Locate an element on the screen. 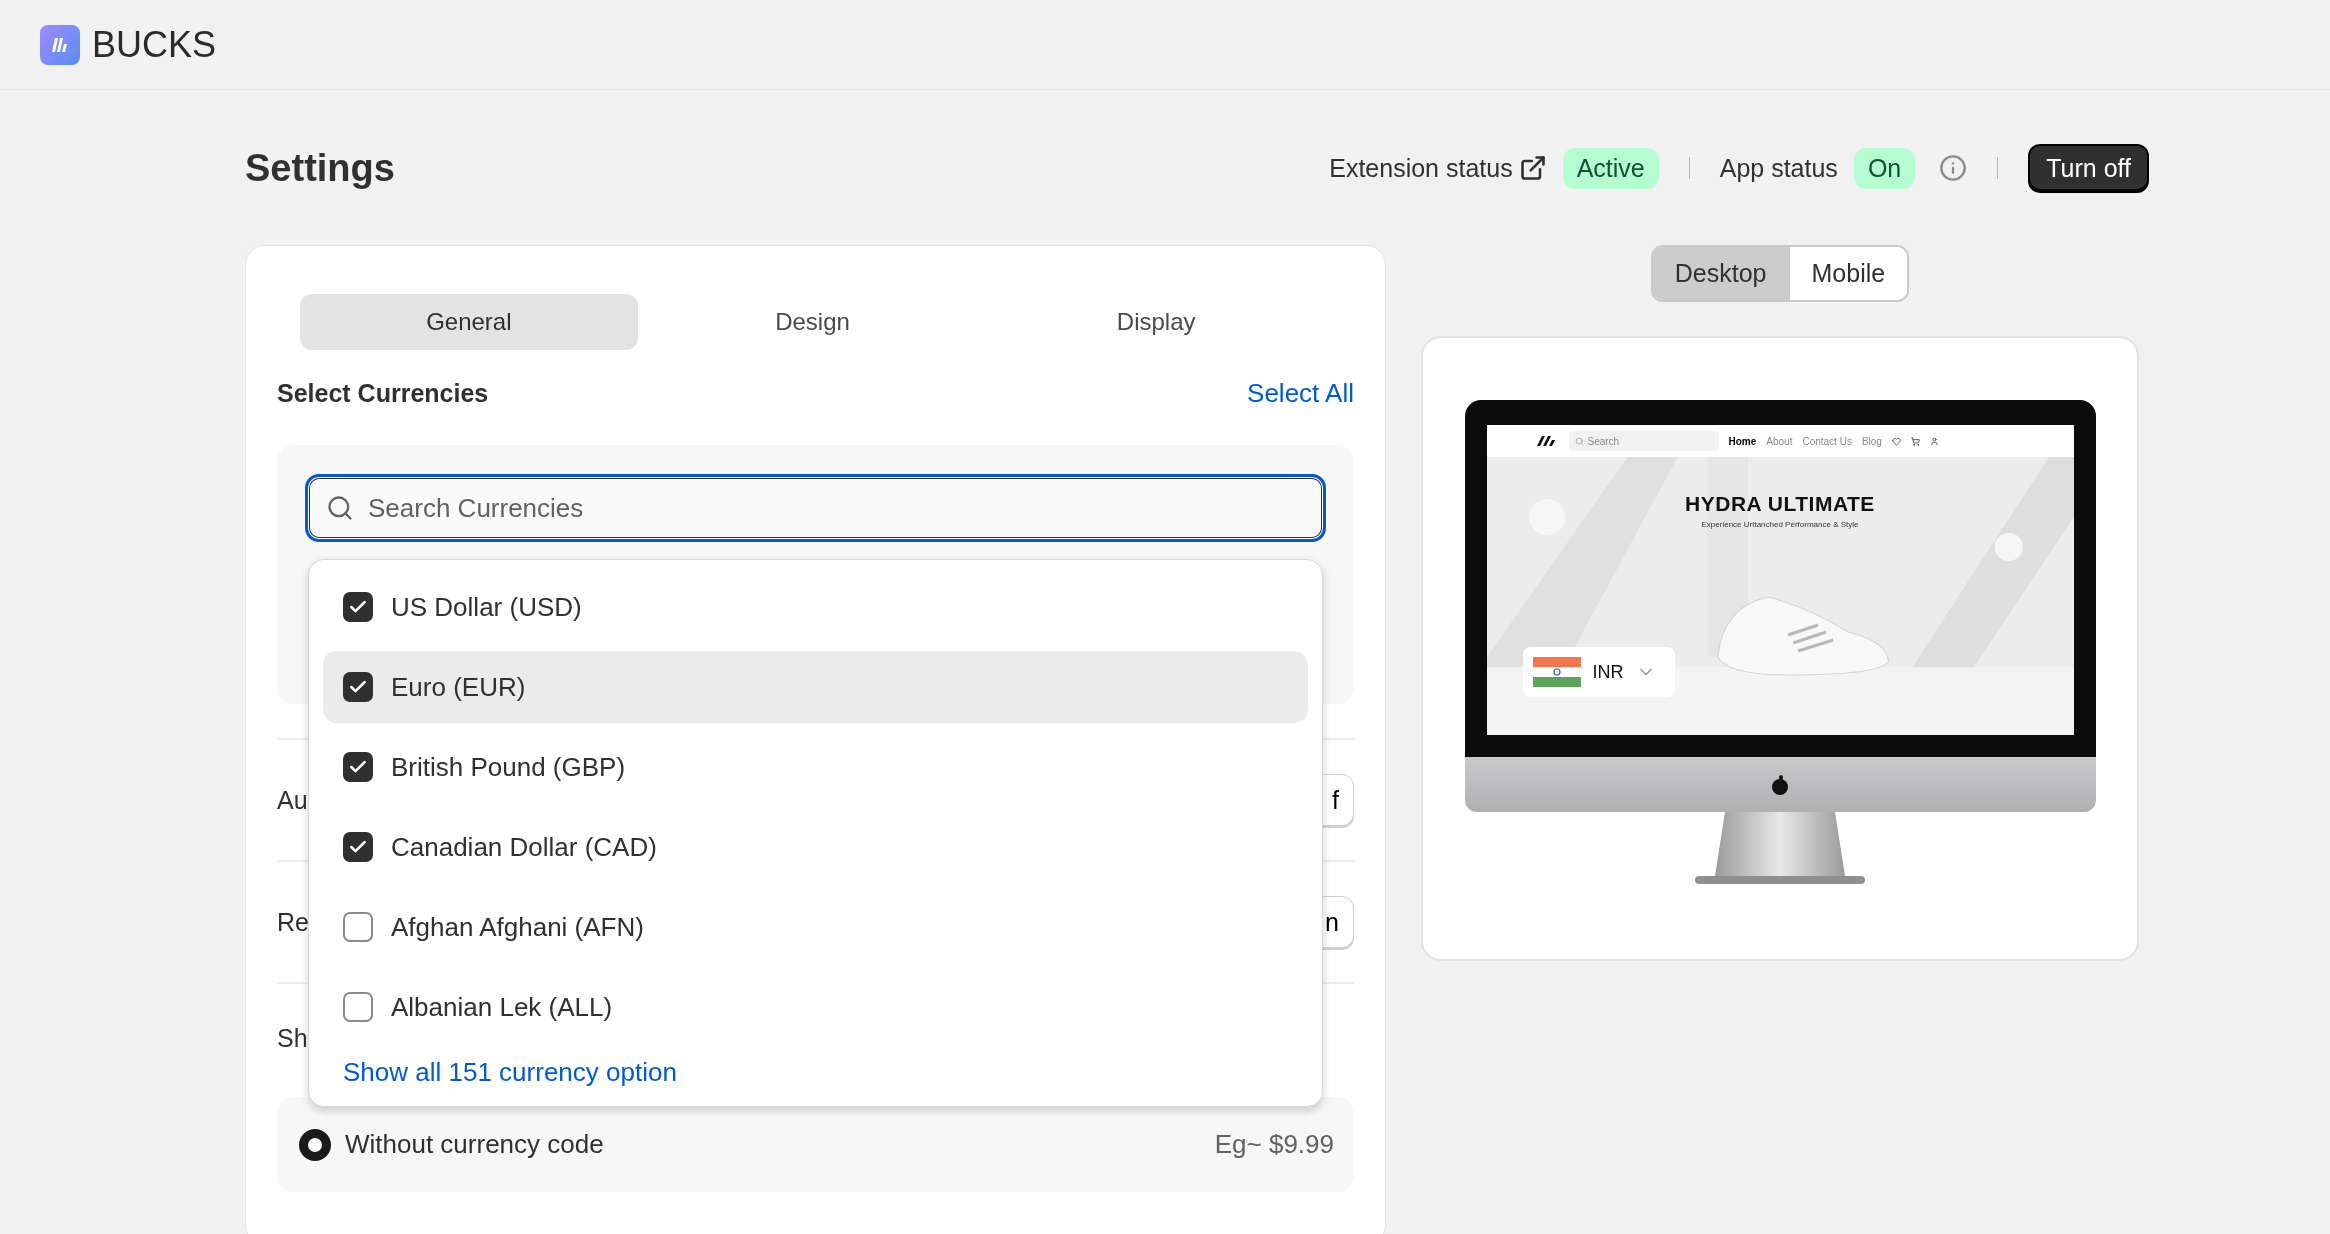 Image resolution: width=2330 pixels, height=1234 pixels. heart-icon is located at coordinates (1896, 441).